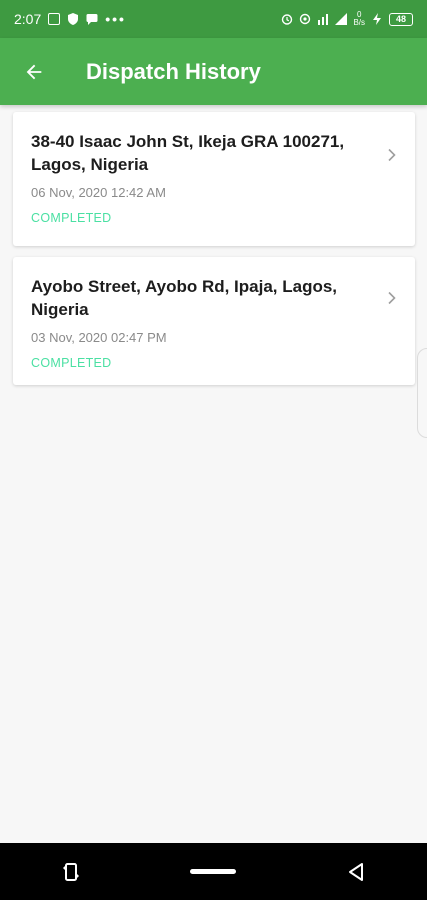  Describe the element at coordinates (115, 19) in the screenshot. I see `more-notifications-icon: •••` at that location.